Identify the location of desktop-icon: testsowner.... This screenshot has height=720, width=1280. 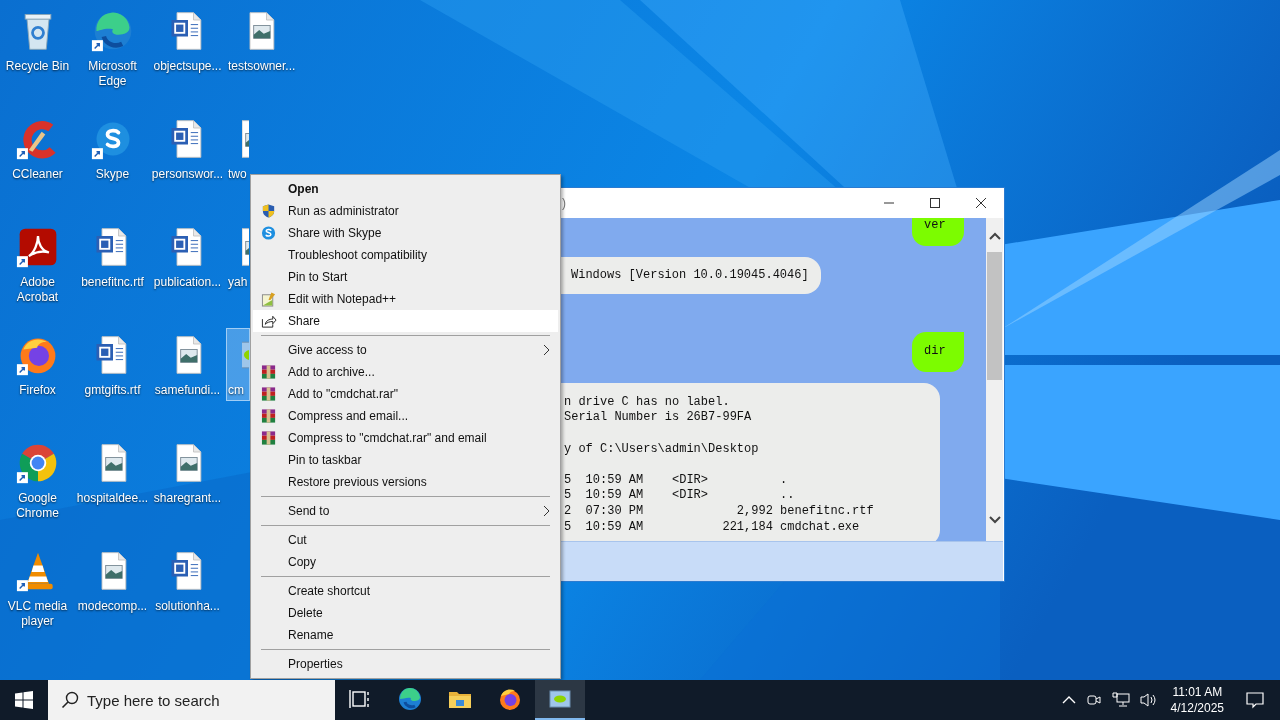
(262, 40).